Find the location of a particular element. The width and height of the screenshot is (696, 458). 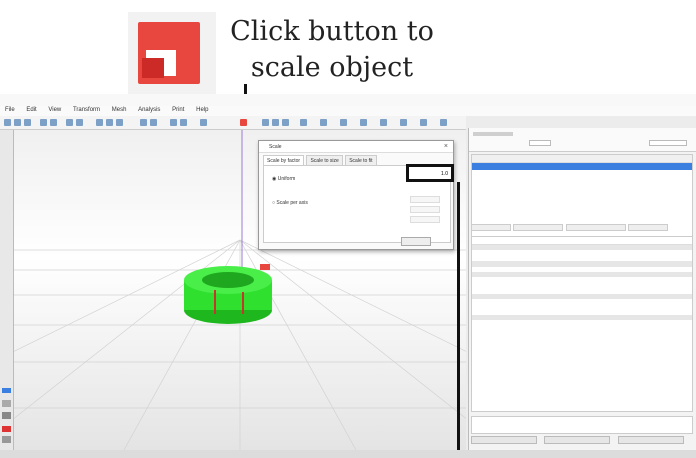

print-select is located at coordinates (668, 143).